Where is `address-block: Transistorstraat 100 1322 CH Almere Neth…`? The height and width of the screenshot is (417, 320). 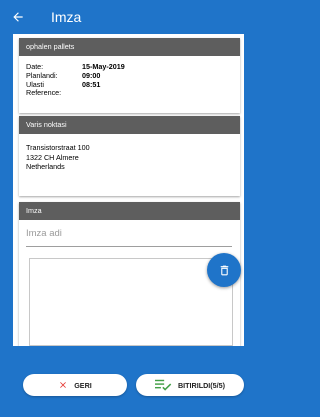 address-block: Transistorstraat 100 1322 CH Almere Neth… is located at coordinates (129, 153).